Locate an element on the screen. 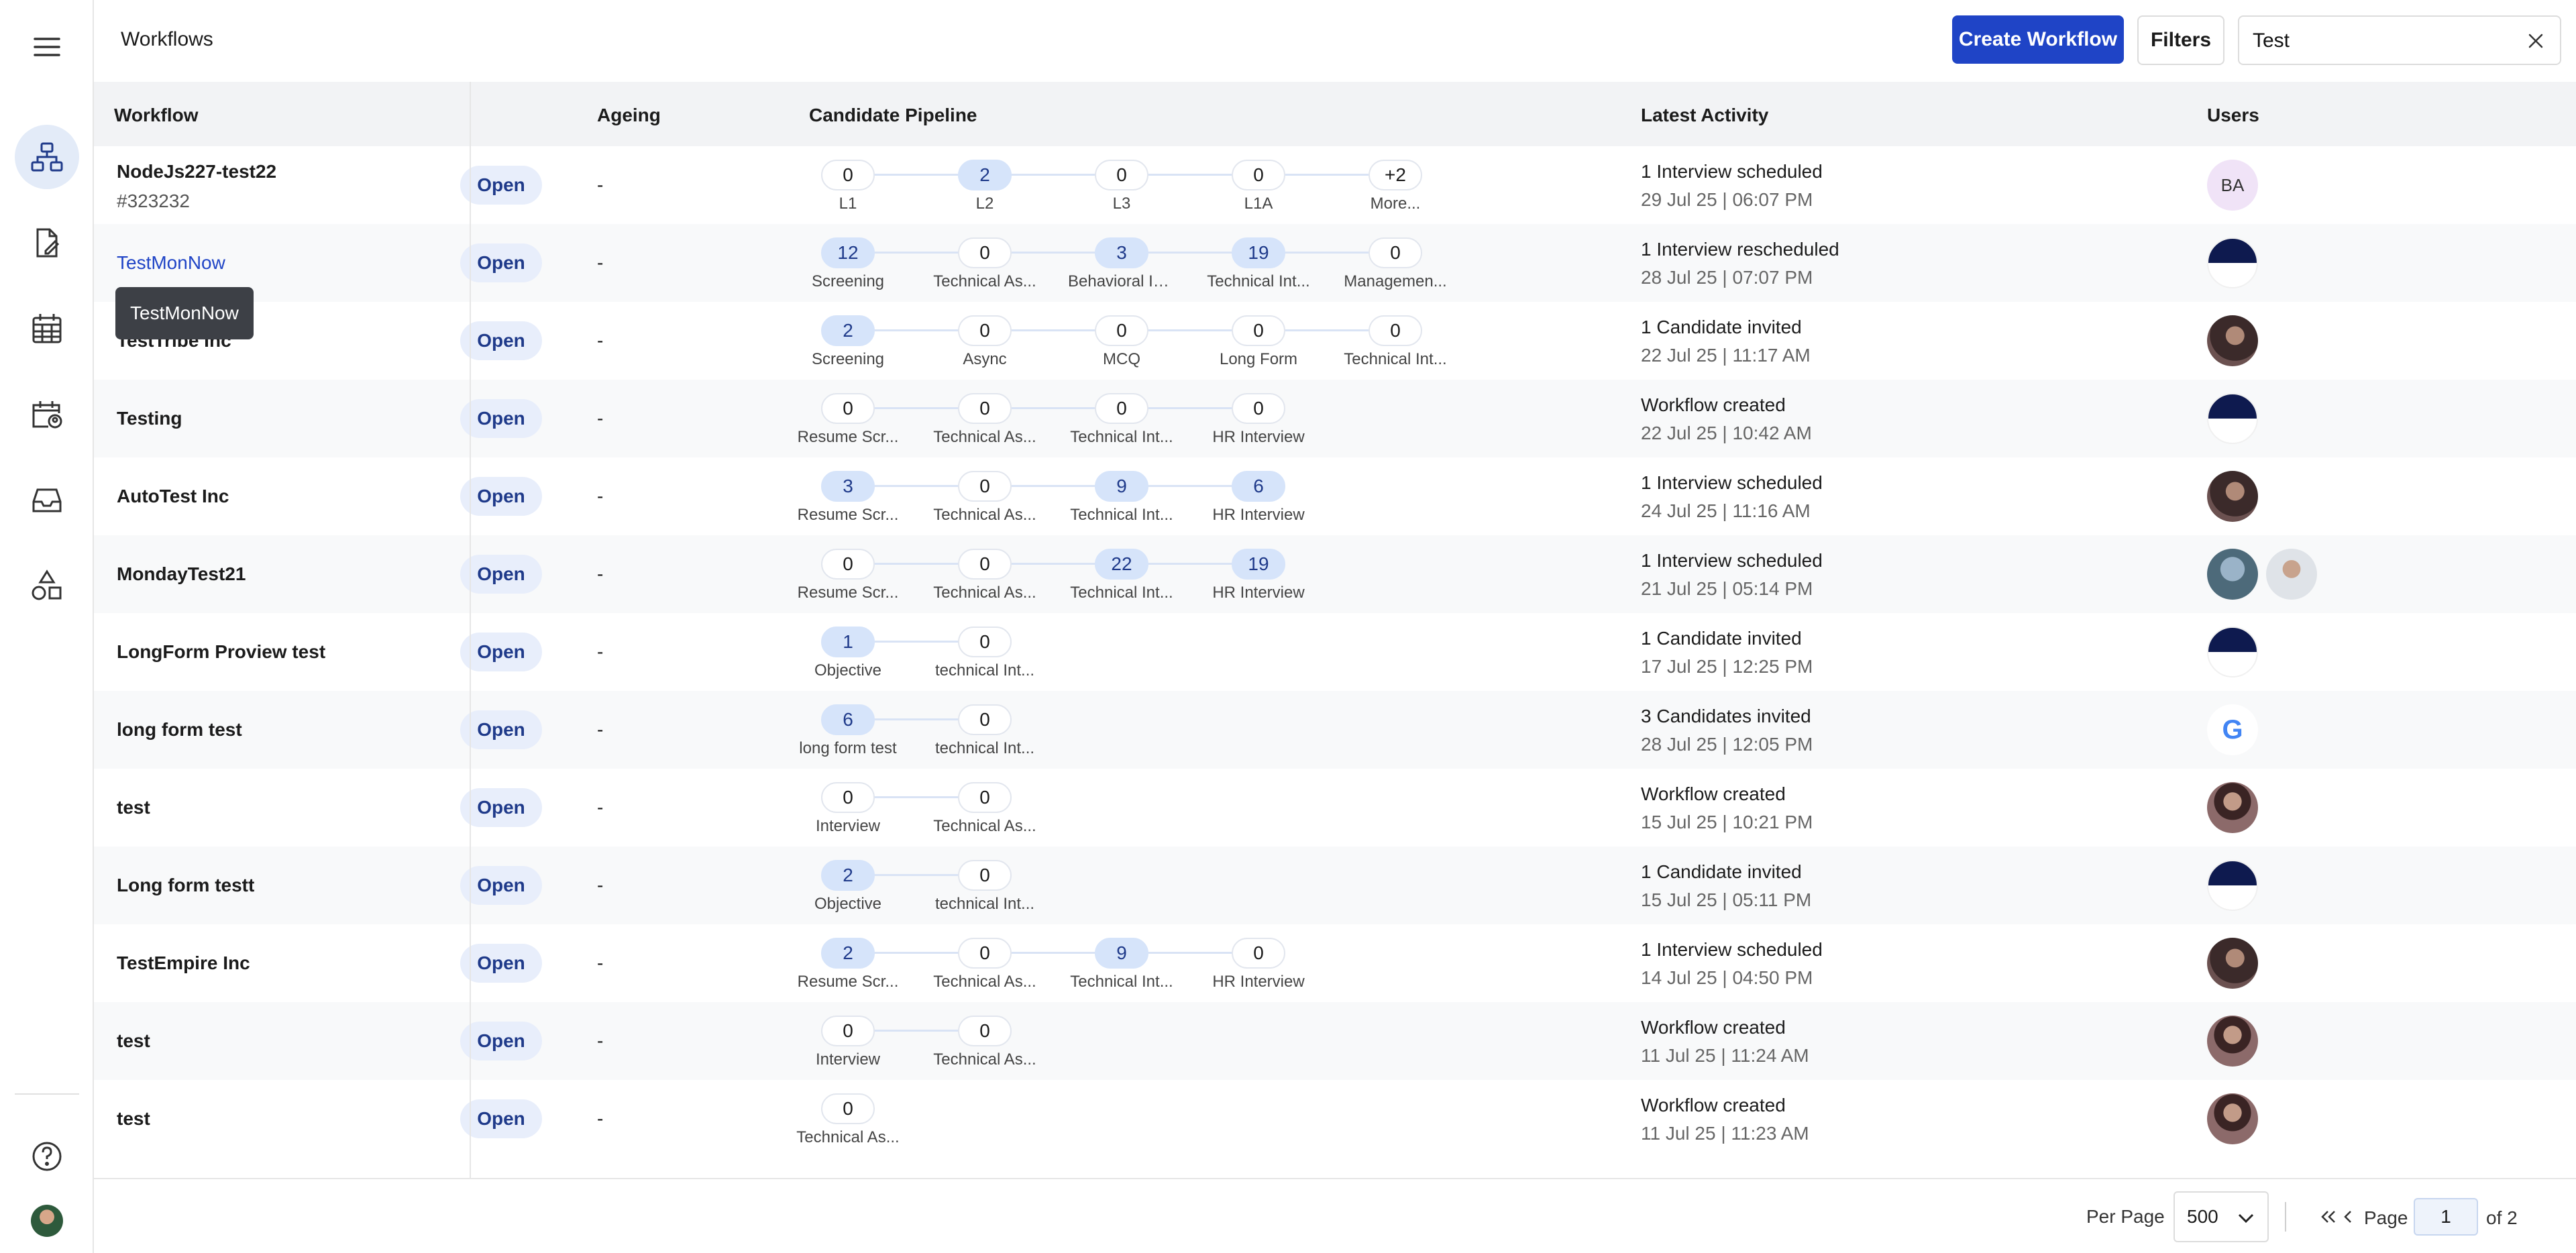  filters-button: Filters is located at coordinates (2180, 40).